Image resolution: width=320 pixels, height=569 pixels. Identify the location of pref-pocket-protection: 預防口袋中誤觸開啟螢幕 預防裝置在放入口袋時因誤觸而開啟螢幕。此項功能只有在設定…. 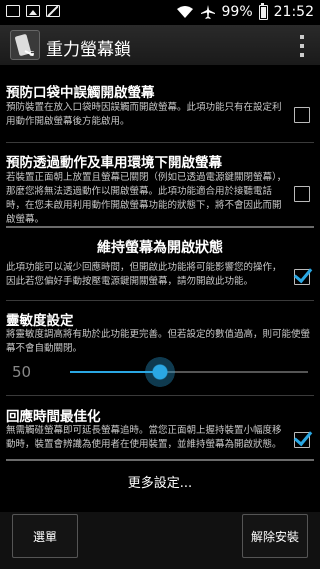
(160, 97).